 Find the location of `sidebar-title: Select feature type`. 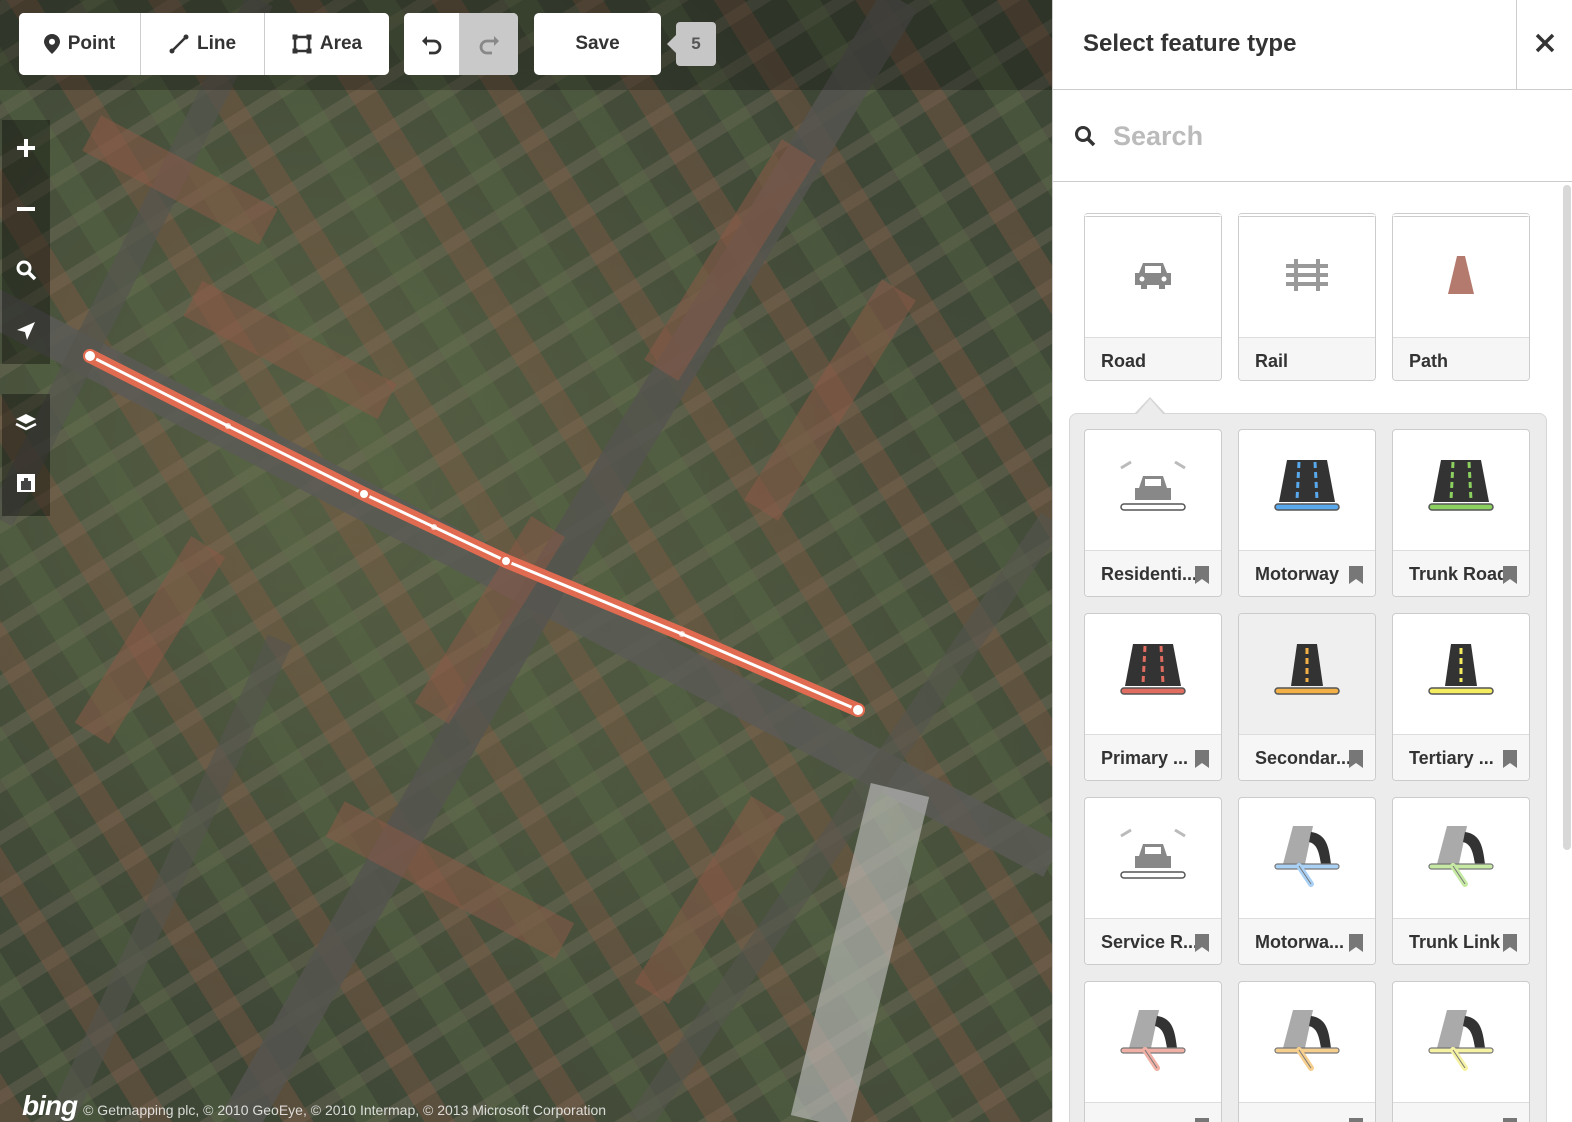

sidebar-title: Select feature type is located at coordinates (1190, 43).